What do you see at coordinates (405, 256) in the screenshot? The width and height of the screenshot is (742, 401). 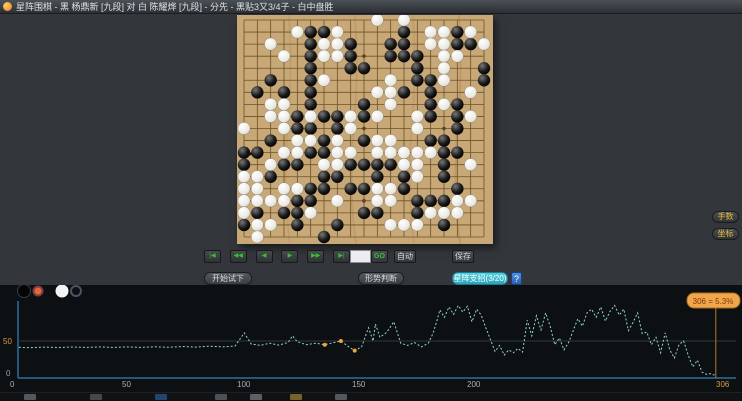 I see `auto-play-button: 自动` at bounding box center [405, 256].